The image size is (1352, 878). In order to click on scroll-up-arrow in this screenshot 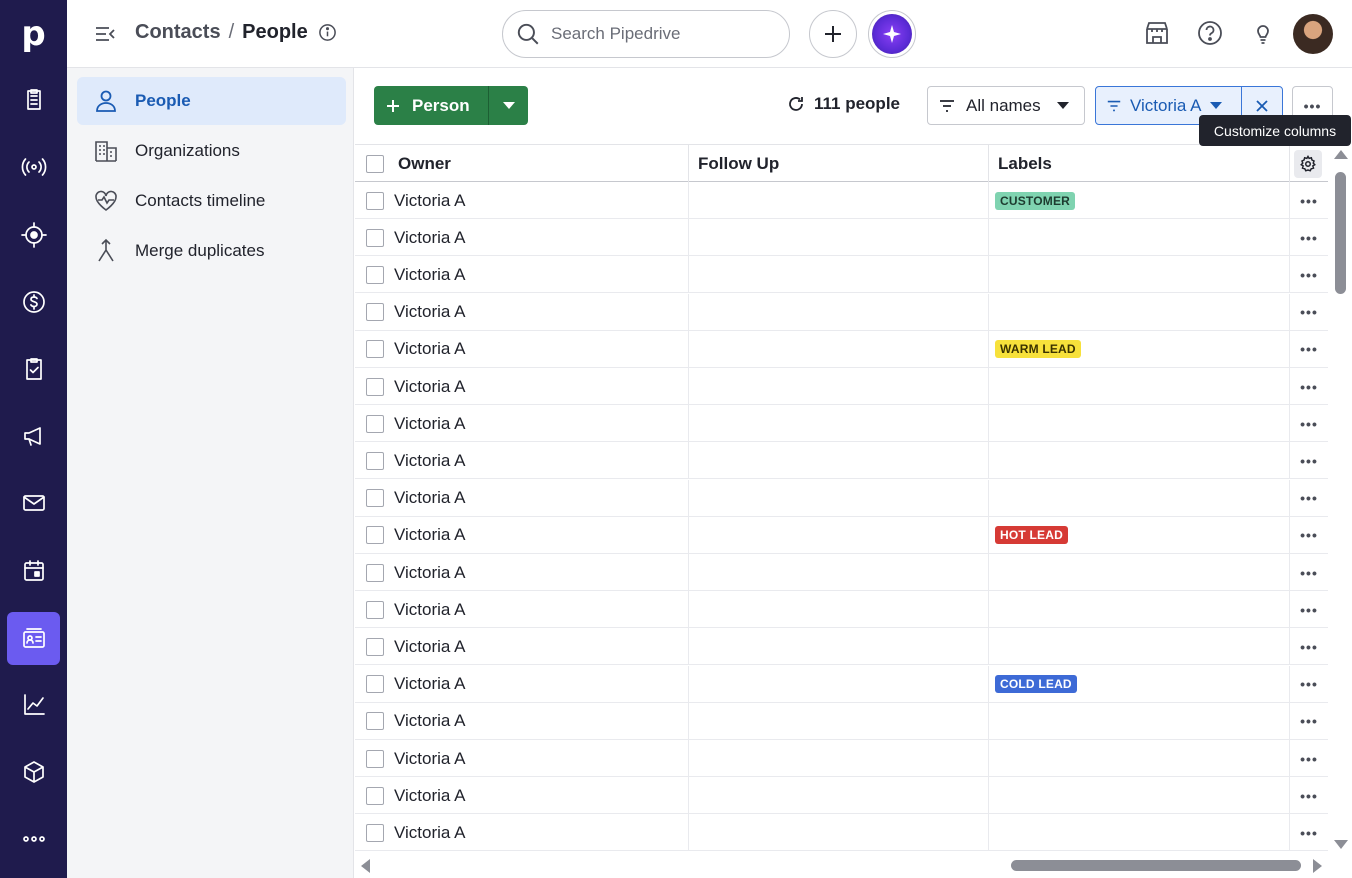, I will do `click(1341, 154)`.